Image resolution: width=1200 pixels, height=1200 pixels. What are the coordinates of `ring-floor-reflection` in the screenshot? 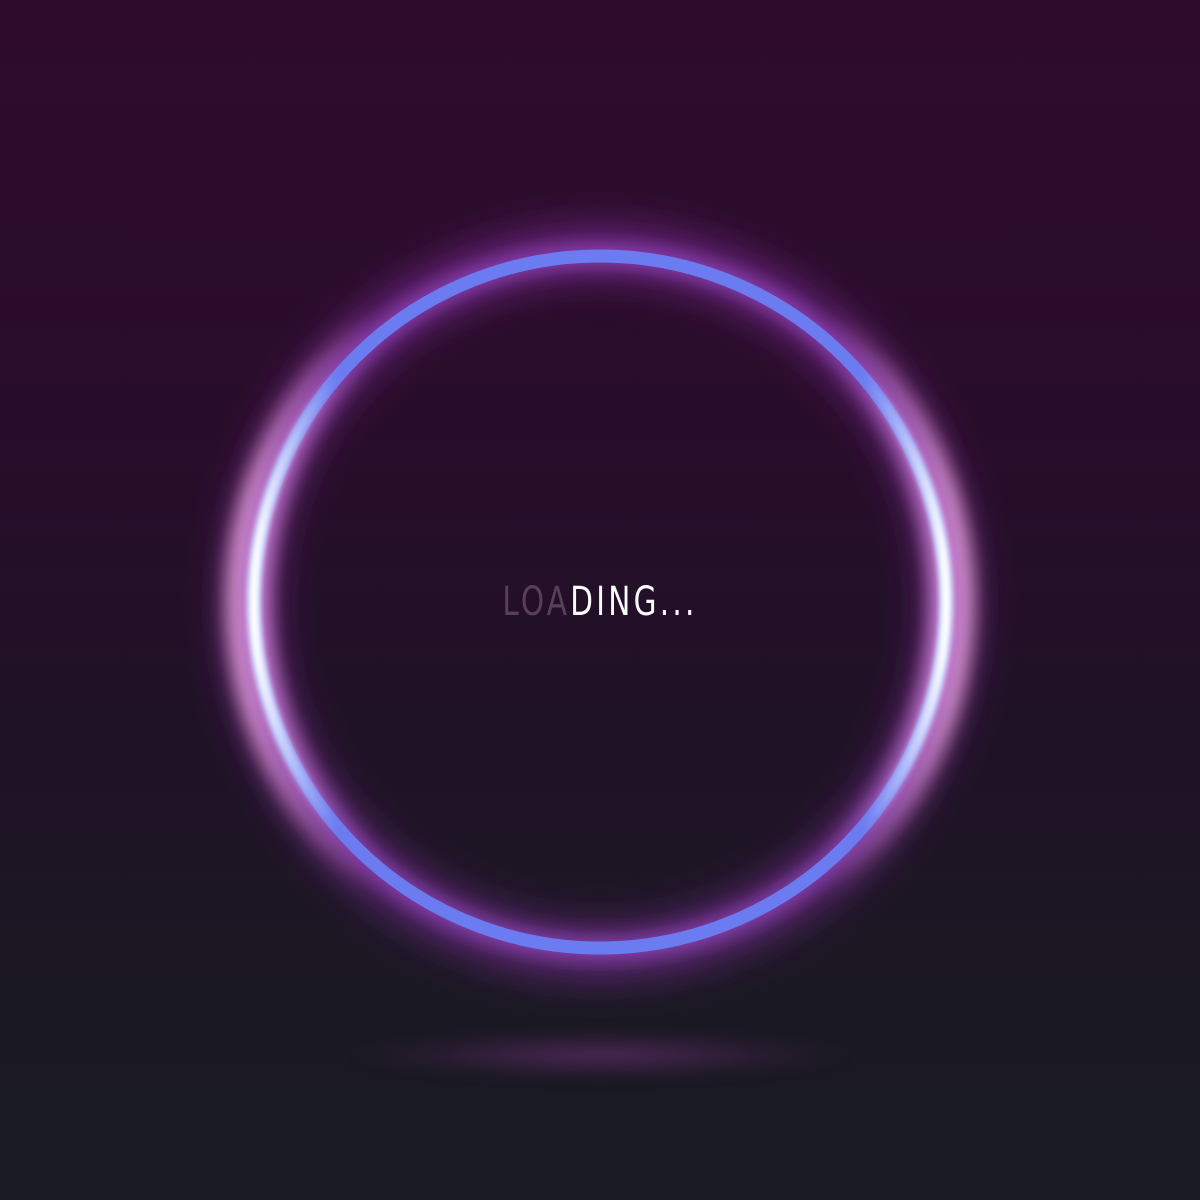 It's located at (600, 1055).